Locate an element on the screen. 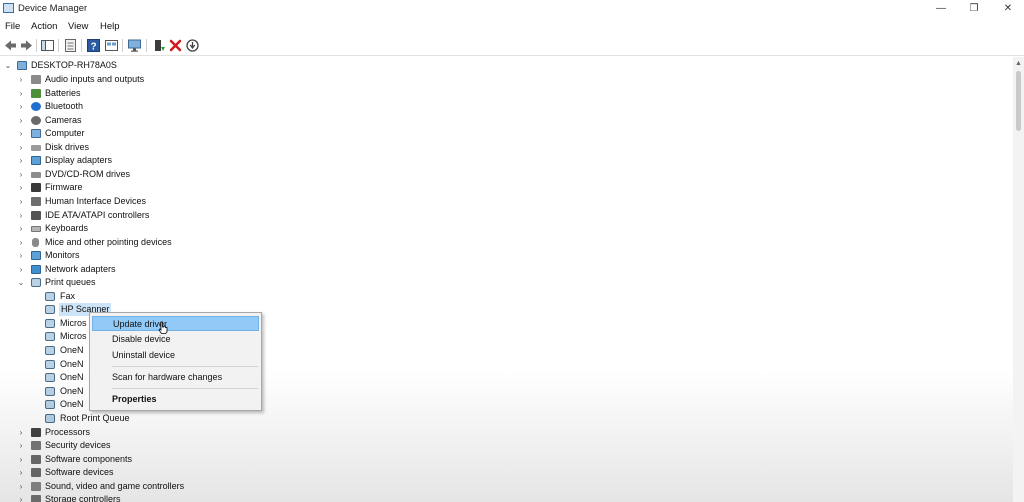 Image resolution: width=1024 pixels, height=502 pixels. window-title: Device Manager is located at coordinates (53, 8).